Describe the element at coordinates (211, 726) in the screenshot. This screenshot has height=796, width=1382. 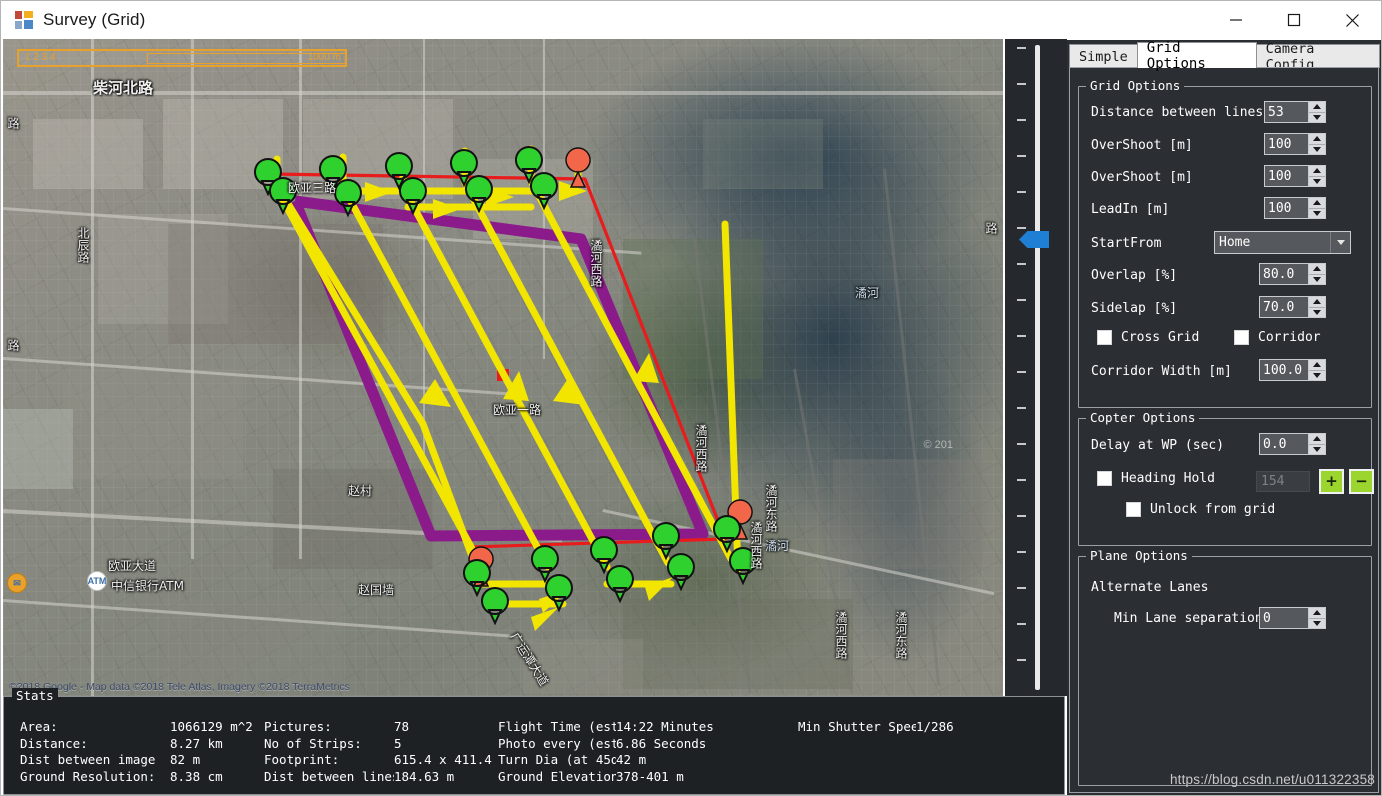
I see `stat-value: 1066129 m^2` at that location.